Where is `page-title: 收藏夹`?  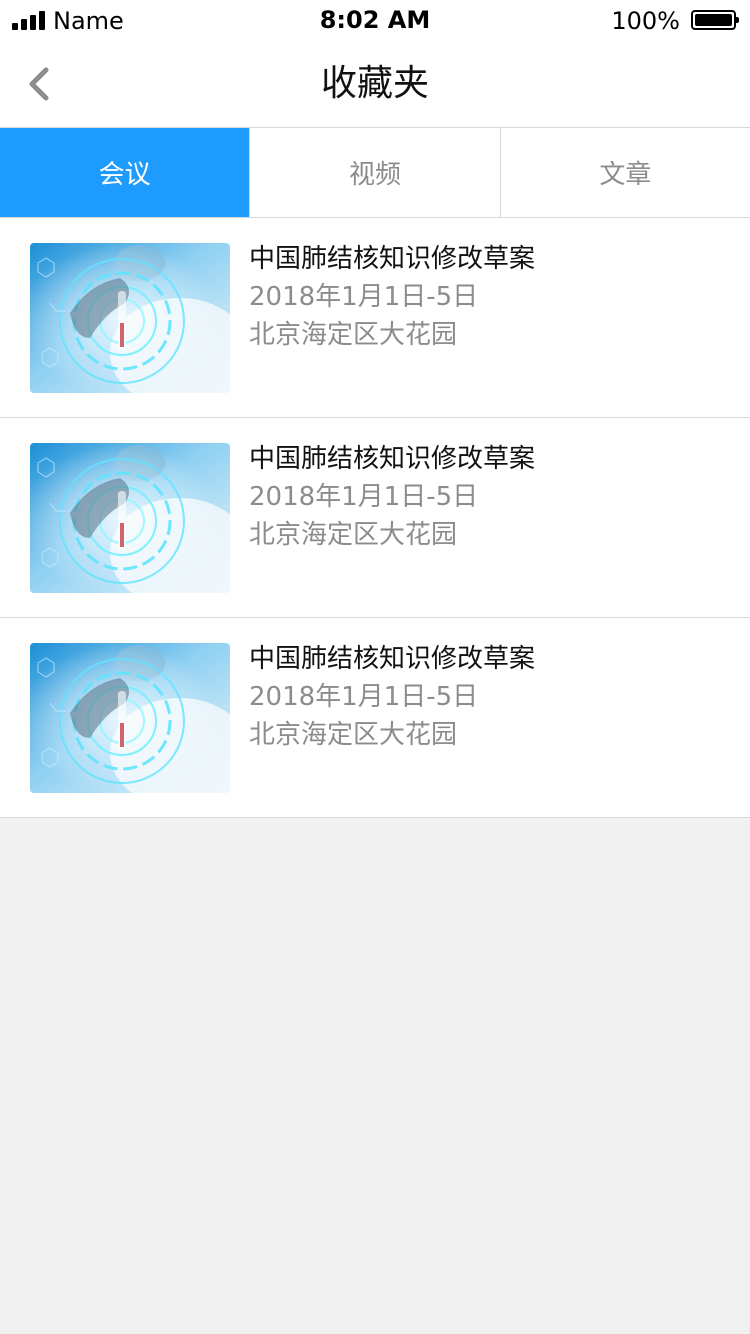
page-title: 收藏夹 is located at coordinates (374, 83).